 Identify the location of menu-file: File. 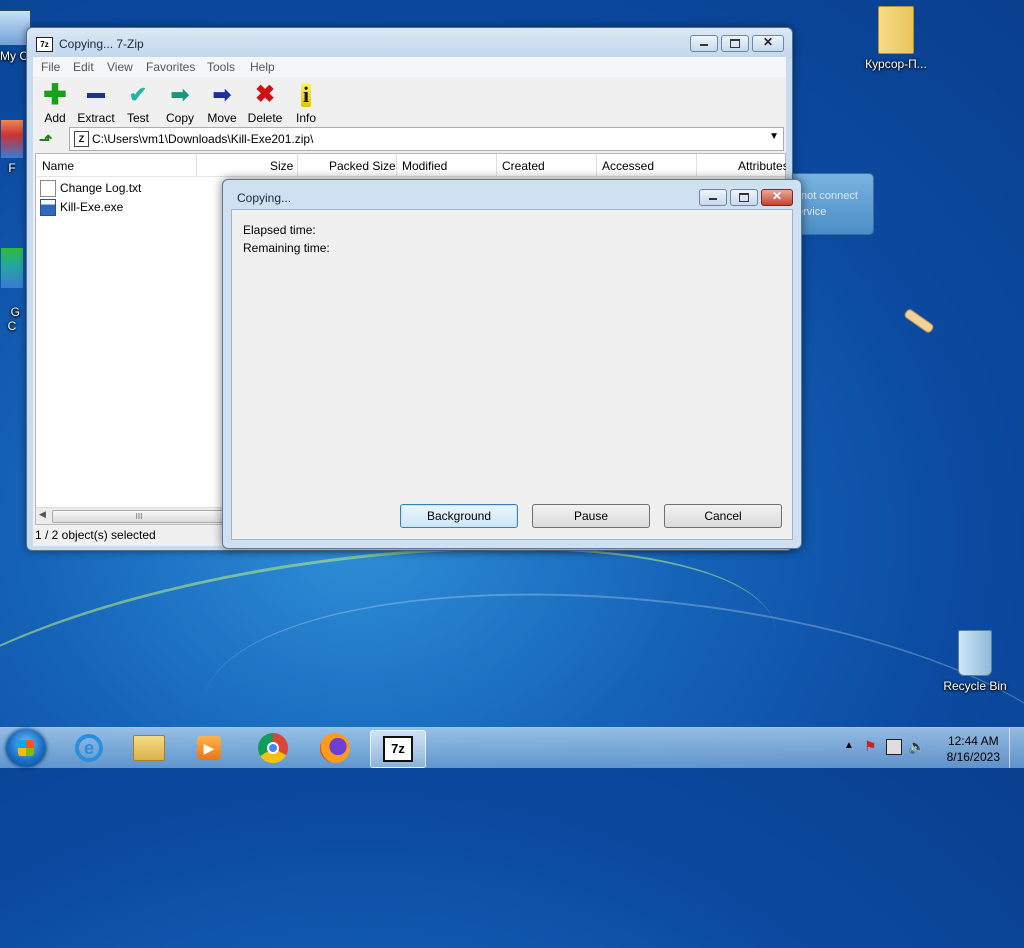
(50, 67).